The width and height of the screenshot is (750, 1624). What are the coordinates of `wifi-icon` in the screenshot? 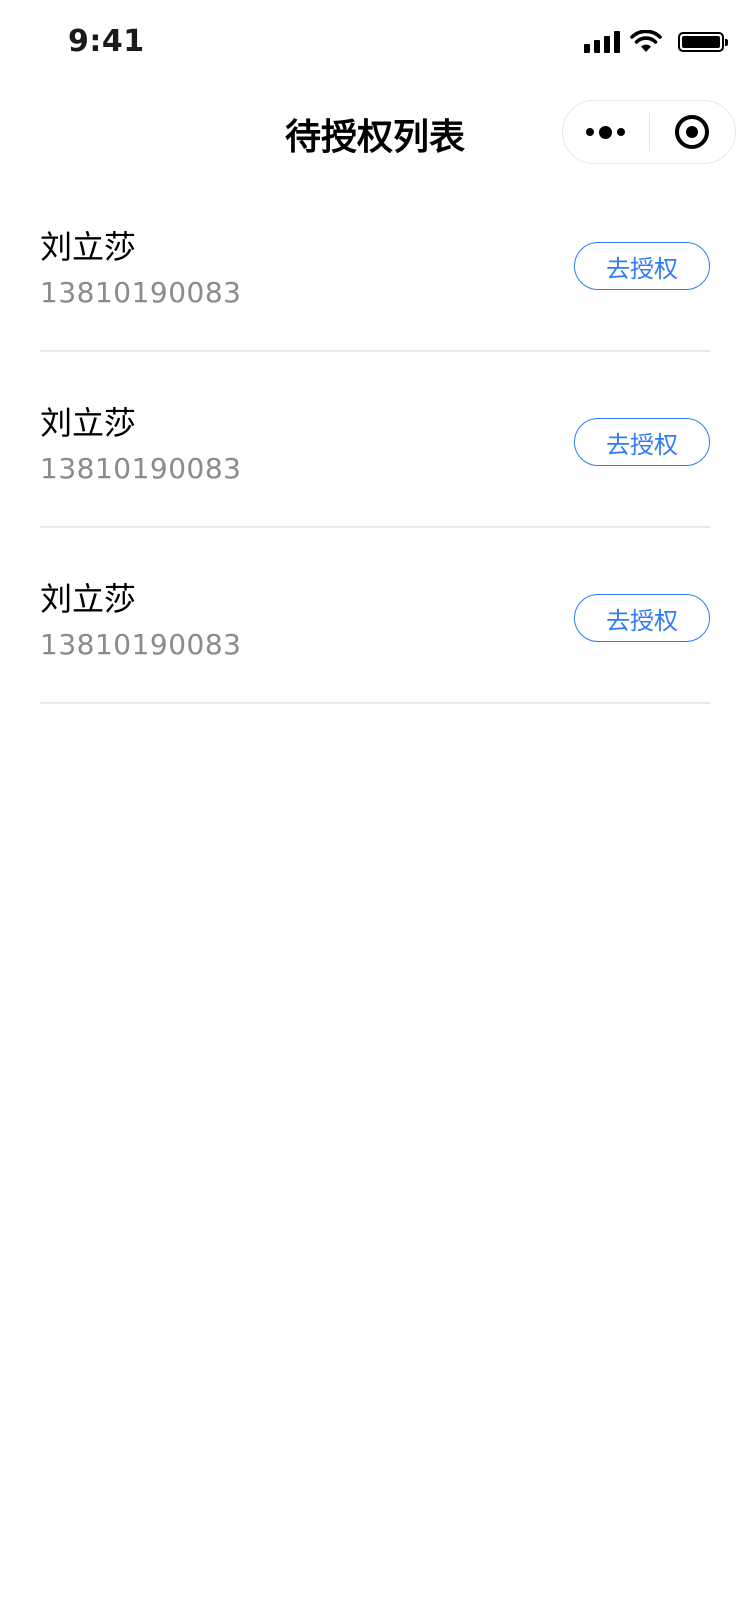 It's located at (646, 41).